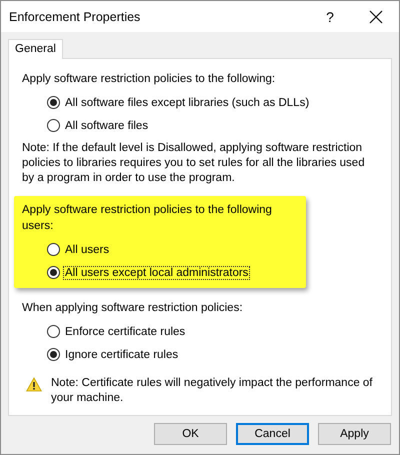 This screenshot has height=455, width=400. What do you see at coordinates (149, 79) in the screenshot?
I see `group-heading: Apply software restriction policies to the following:` at bounding box center [149, 79].